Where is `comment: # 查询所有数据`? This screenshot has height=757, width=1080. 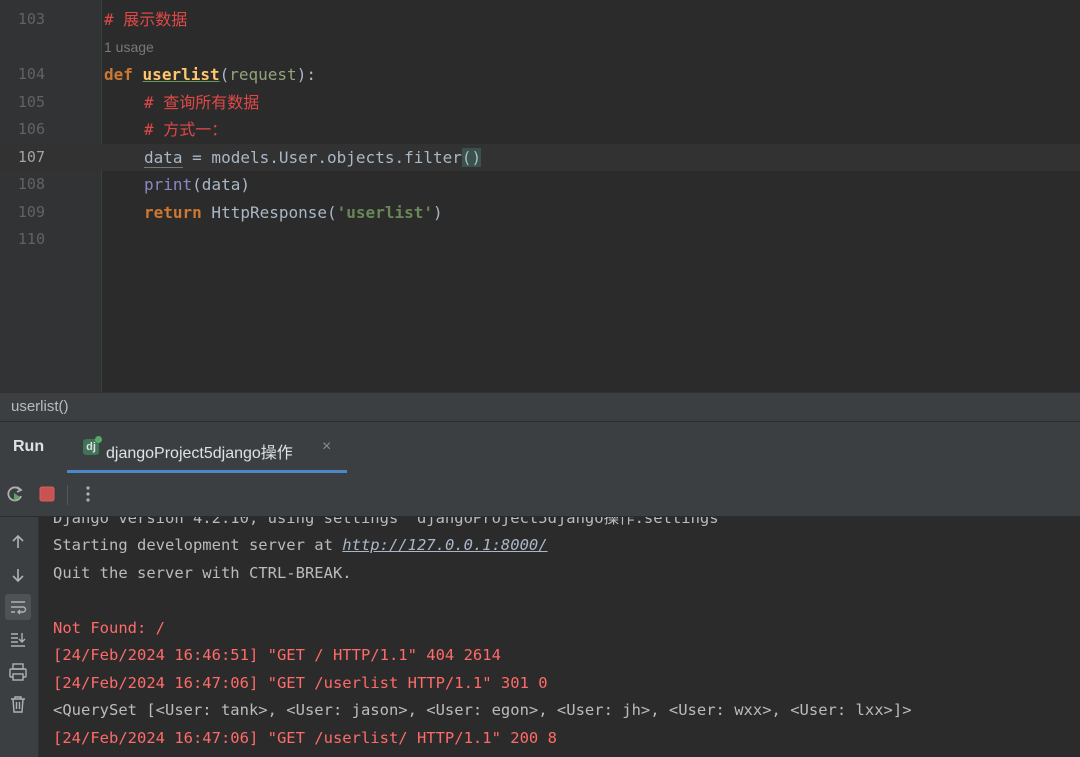 comment: # 查询所有数据 is located at coordinates (202, 102).